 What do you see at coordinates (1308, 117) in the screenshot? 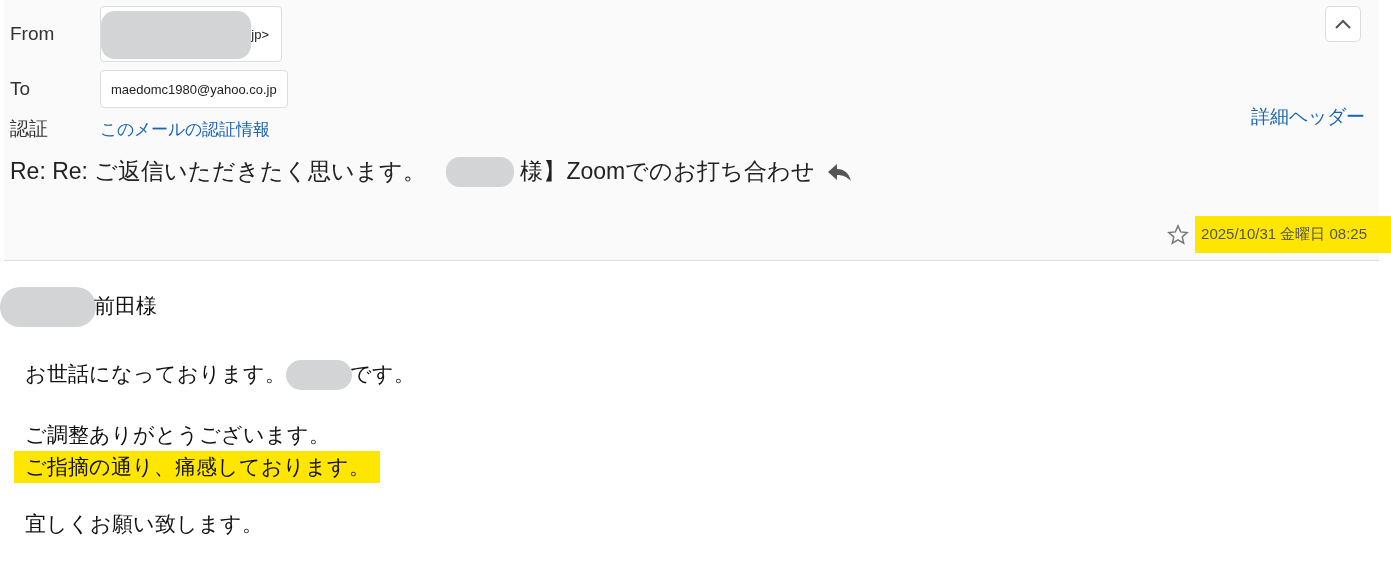
I see `detail-header-link: 詳細ヘッダー` at bounding box center [1308, 117].